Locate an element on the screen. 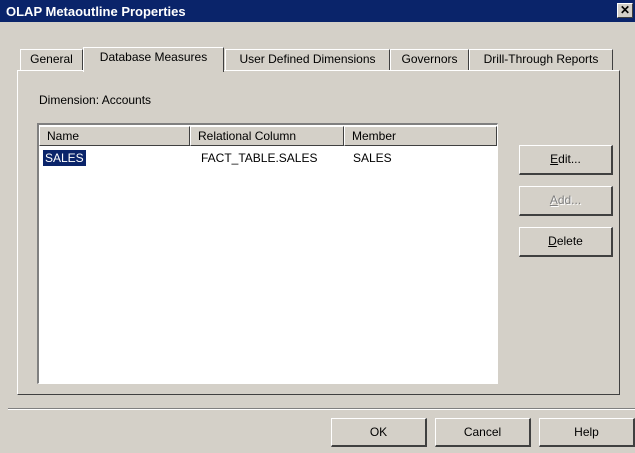 The height and width of the screenshot is (453, 635). tab-governors-label: Governors is located at coordinates (429, 59).